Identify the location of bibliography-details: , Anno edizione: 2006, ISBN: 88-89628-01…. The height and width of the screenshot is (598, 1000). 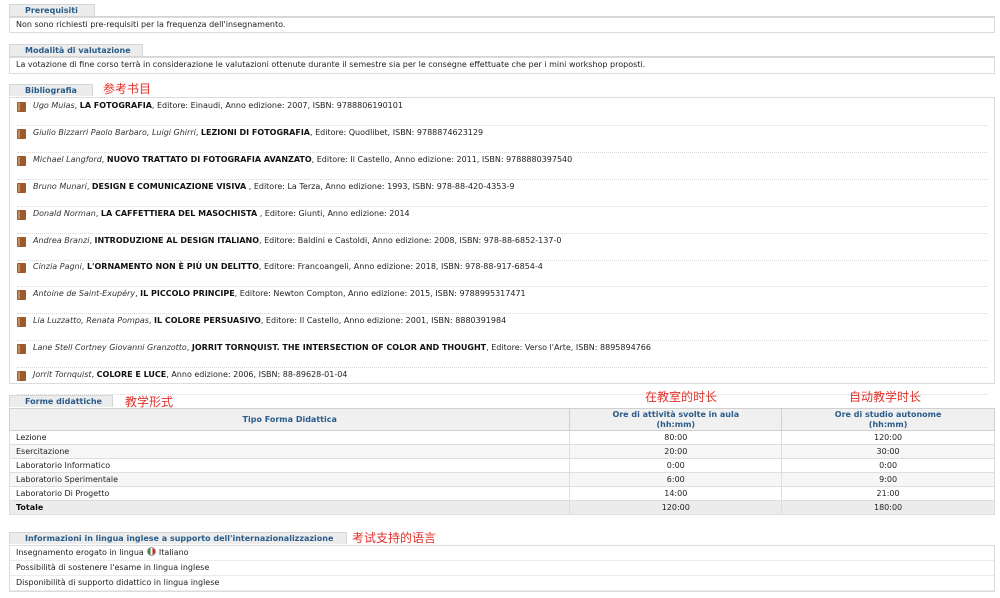
(257, 374).